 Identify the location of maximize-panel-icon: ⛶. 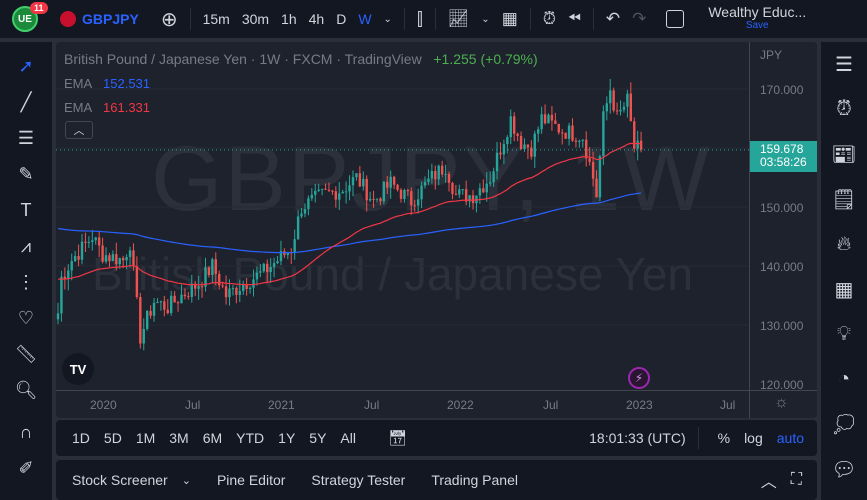
(796, 480).